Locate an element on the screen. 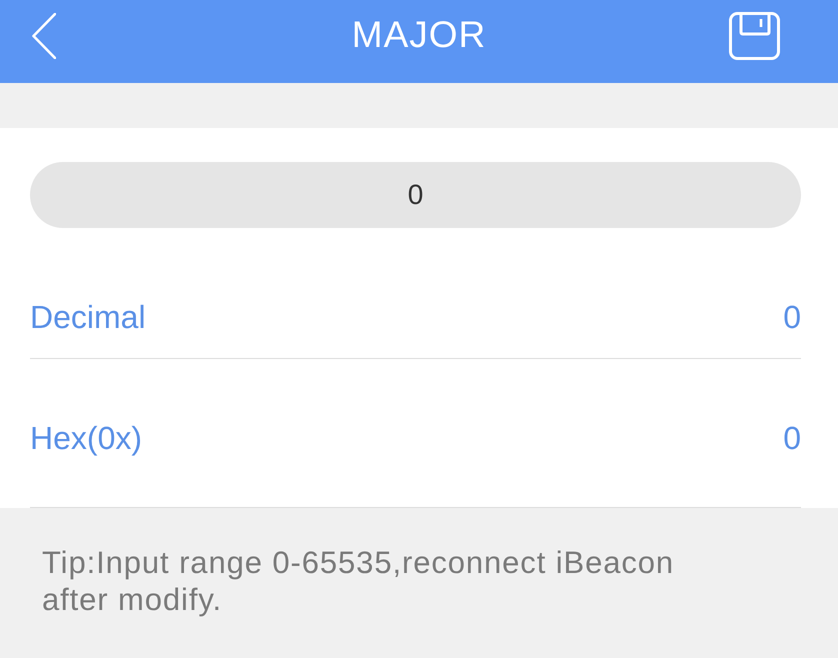 This screenshot has width=838, height=658. page-title: MAJOR is located at coordinates (419, 35).